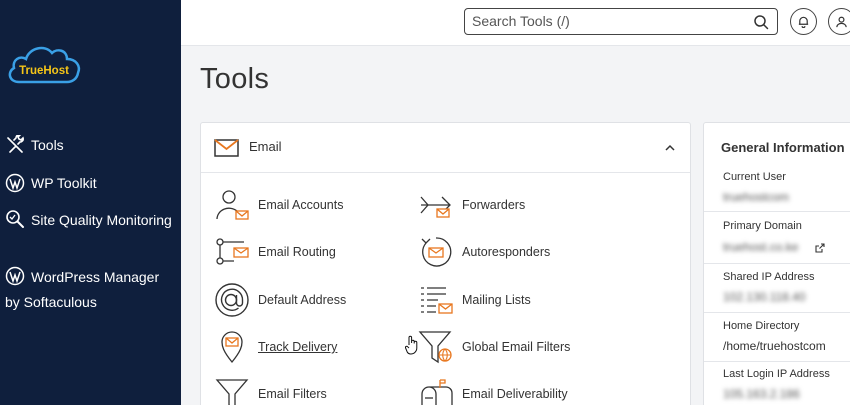 The image size is (850, 405). What do you see at coordinates (754, 177) in the screenshot?
I see `current-user-label: Current User` at bounding box center [754, 177].